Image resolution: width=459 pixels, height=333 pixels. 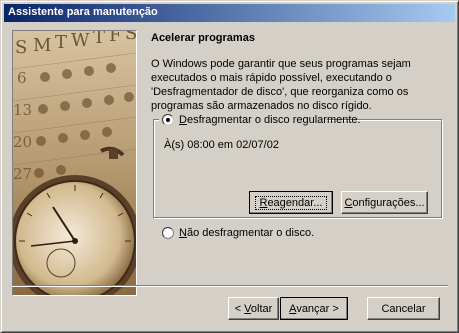 I want to click on cancel-button: Cancelar, so click(x=403, y=308).